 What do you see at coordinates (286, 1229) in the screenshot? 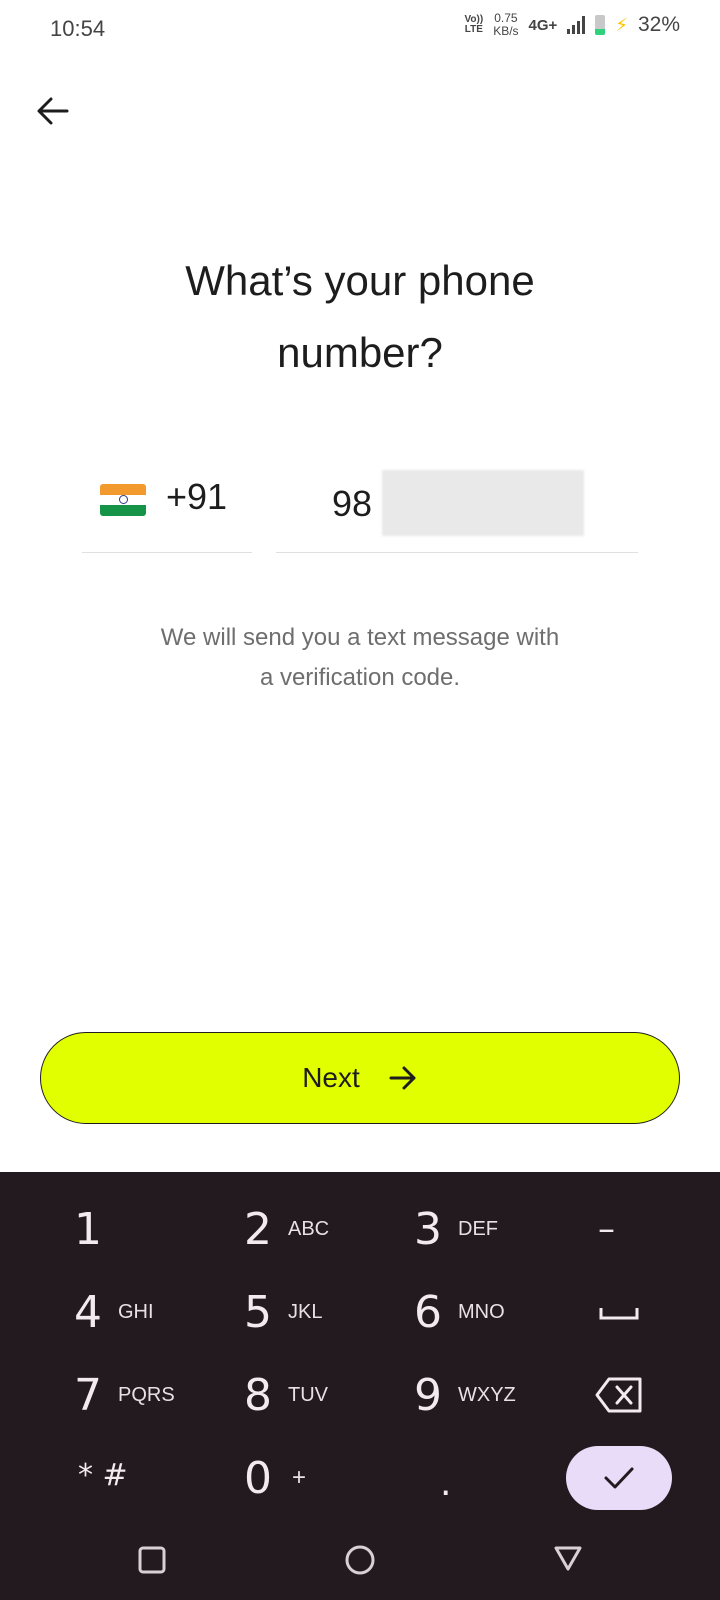
I see `key-2: 2 ABC` at bounding box center [286, 1229].